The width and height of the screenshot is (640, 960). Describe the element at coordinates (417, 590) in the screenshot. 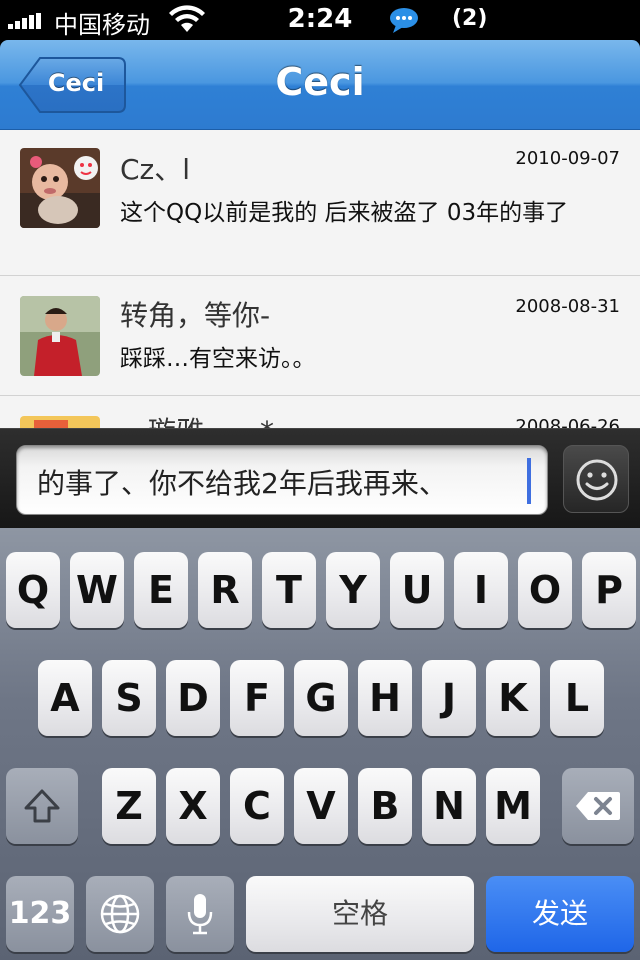

I see `key-u: U` at that location.